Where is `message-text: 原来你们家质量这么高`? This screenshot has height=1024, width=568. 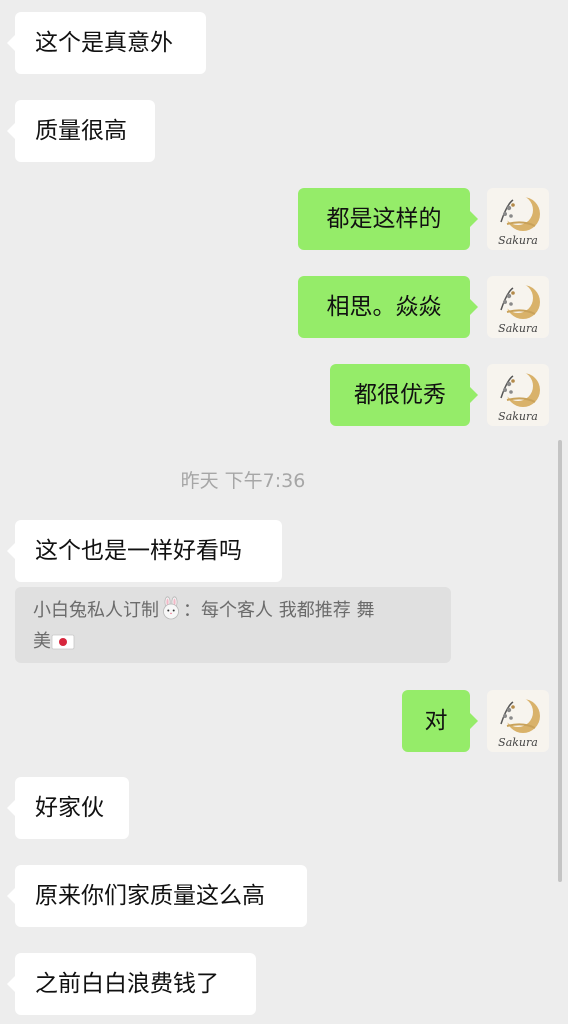
message-text: 原来你们家质量这么高 is located at coordinates (150, 896).